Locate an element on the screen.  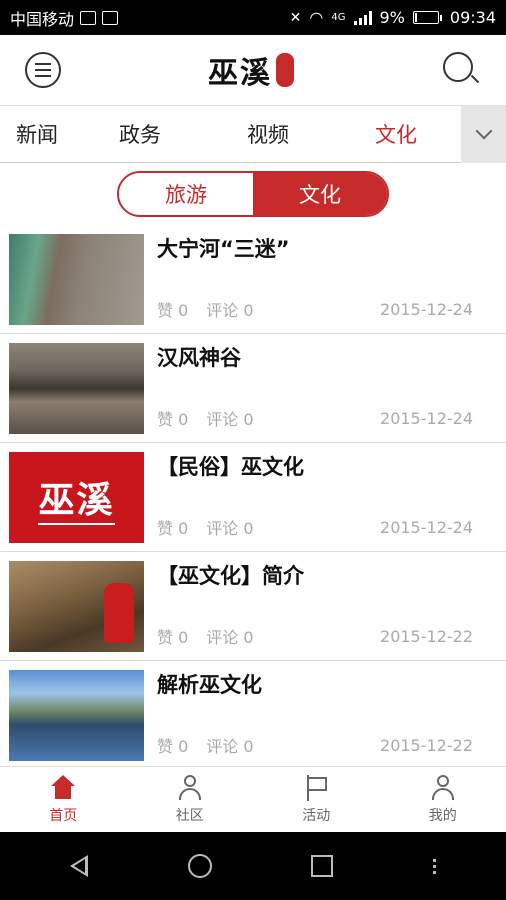
battery-icon is located at coordinates (427, 17).